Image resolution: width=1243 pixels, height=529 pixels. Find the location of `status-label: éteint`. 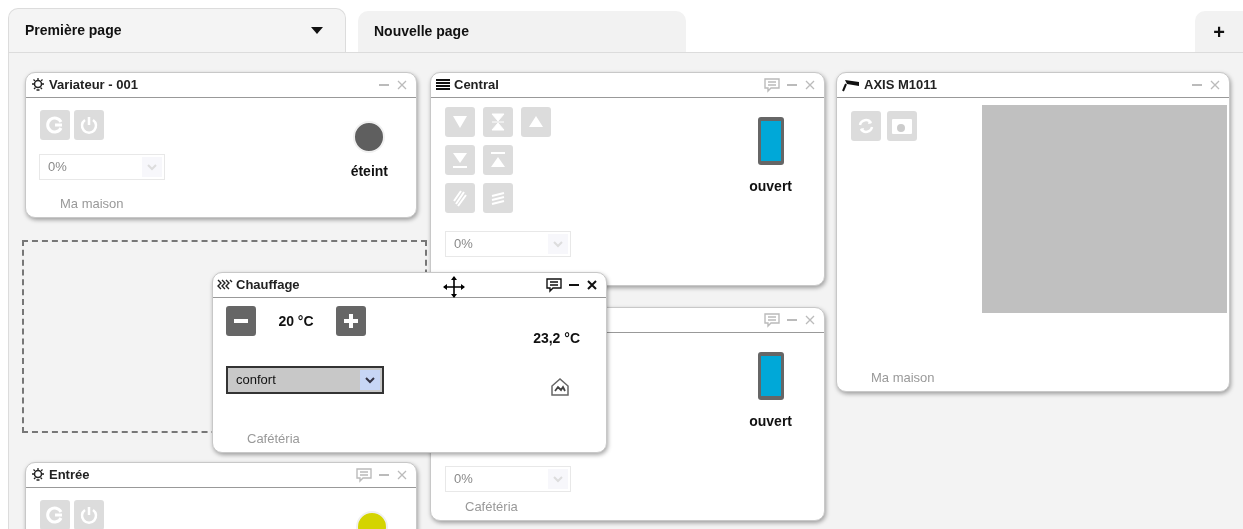

status-label: éteint is located at coordinates (369, 171).